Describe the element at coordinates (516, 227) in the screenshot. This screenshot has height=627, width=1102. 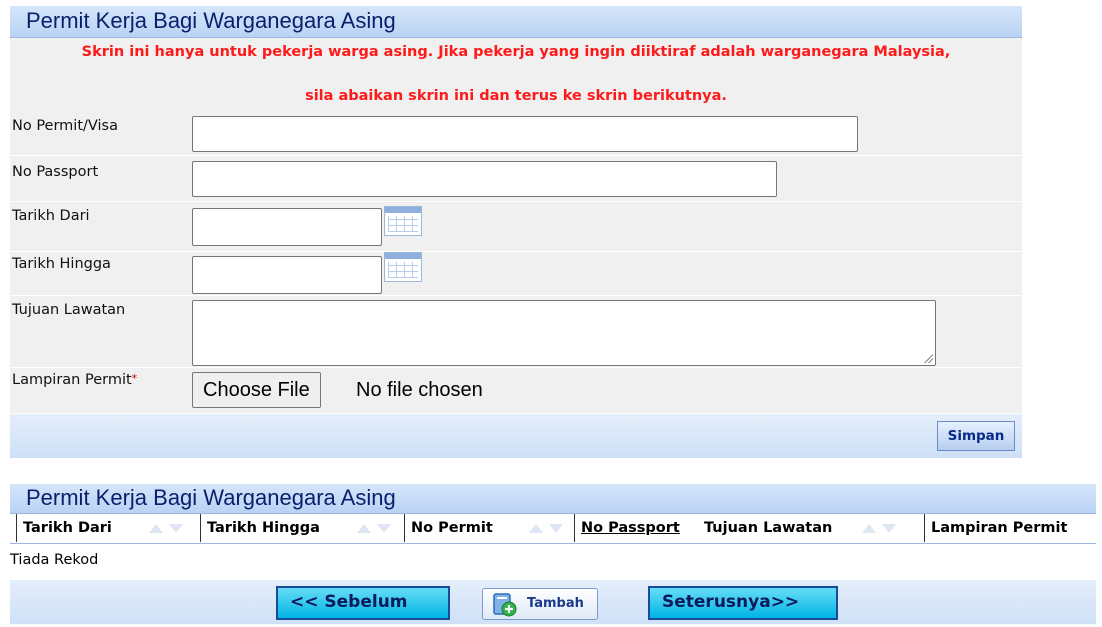
I see `row-tarikh-dari: Tarikh Dari` at that location.